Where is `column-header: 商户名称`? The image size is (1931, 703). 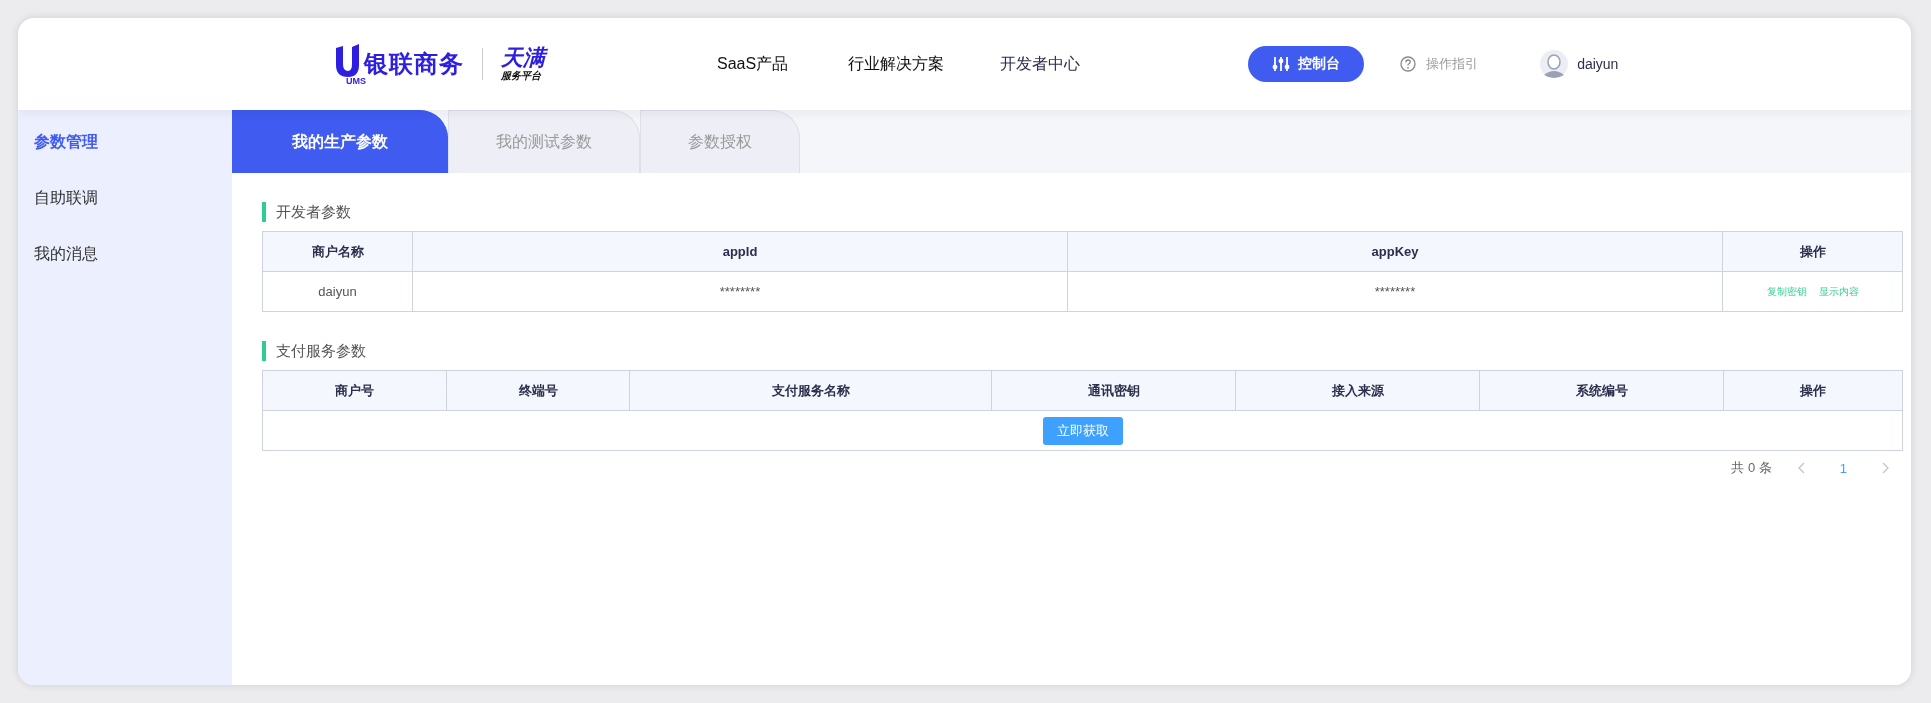 column-header: 商户名称 is located at coordinates (338, 252).